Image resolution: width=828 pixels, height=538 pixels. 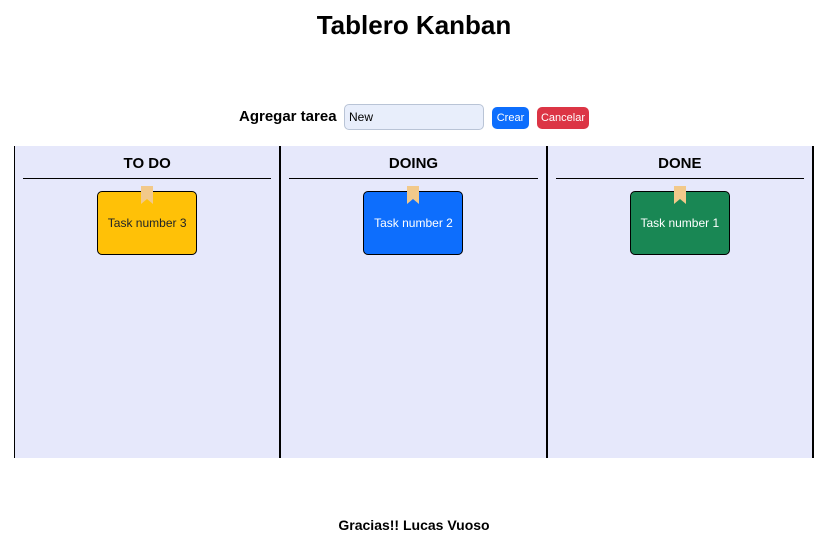 I want to click on page-title: Tablero Kanban, so click(x=414, y=25).